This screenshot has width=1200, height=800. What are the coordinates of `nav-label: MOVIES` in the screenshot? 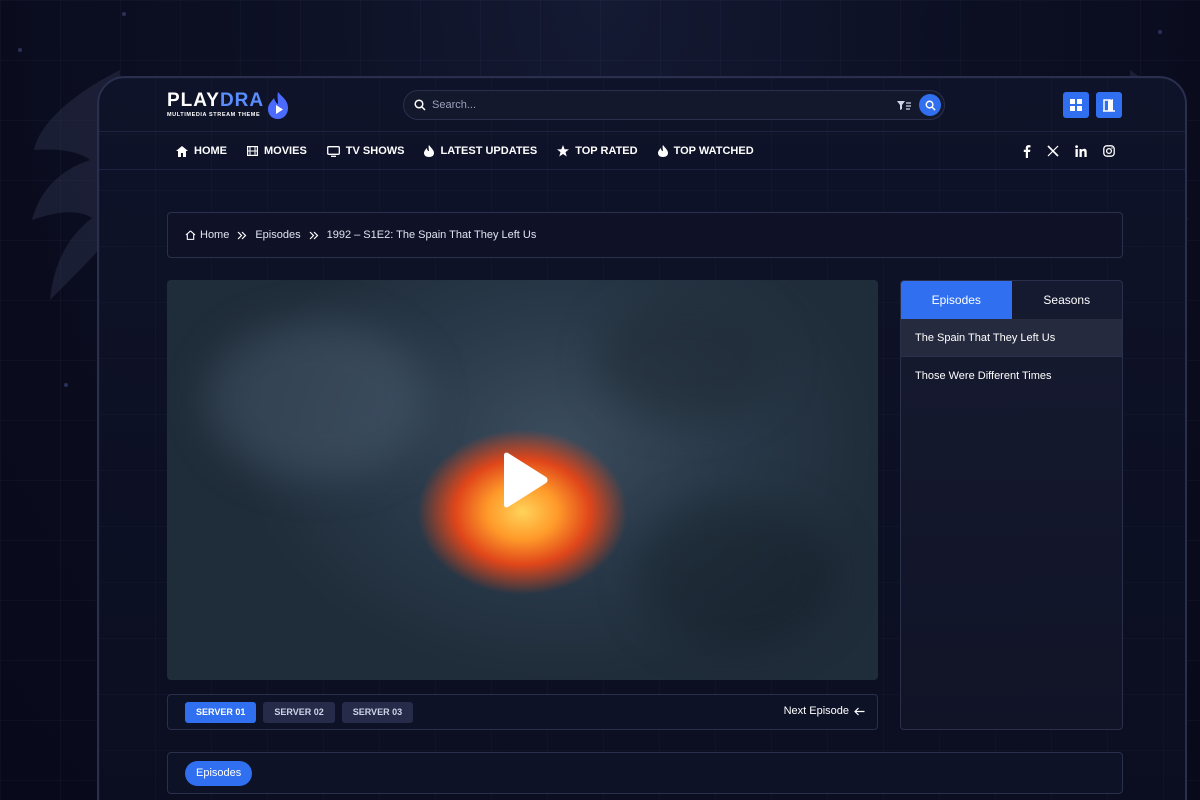 It's located at (285, 151).